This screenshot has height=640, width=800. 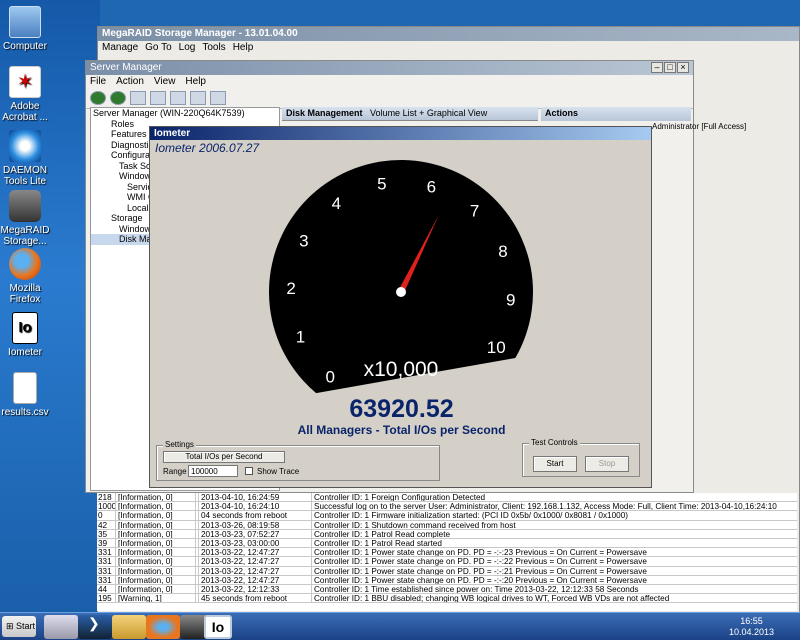 What do you see at coordinates (336, 203) in the screenshot?
I see `gauge-tick-label: 4` at bounding box center [336, 203].